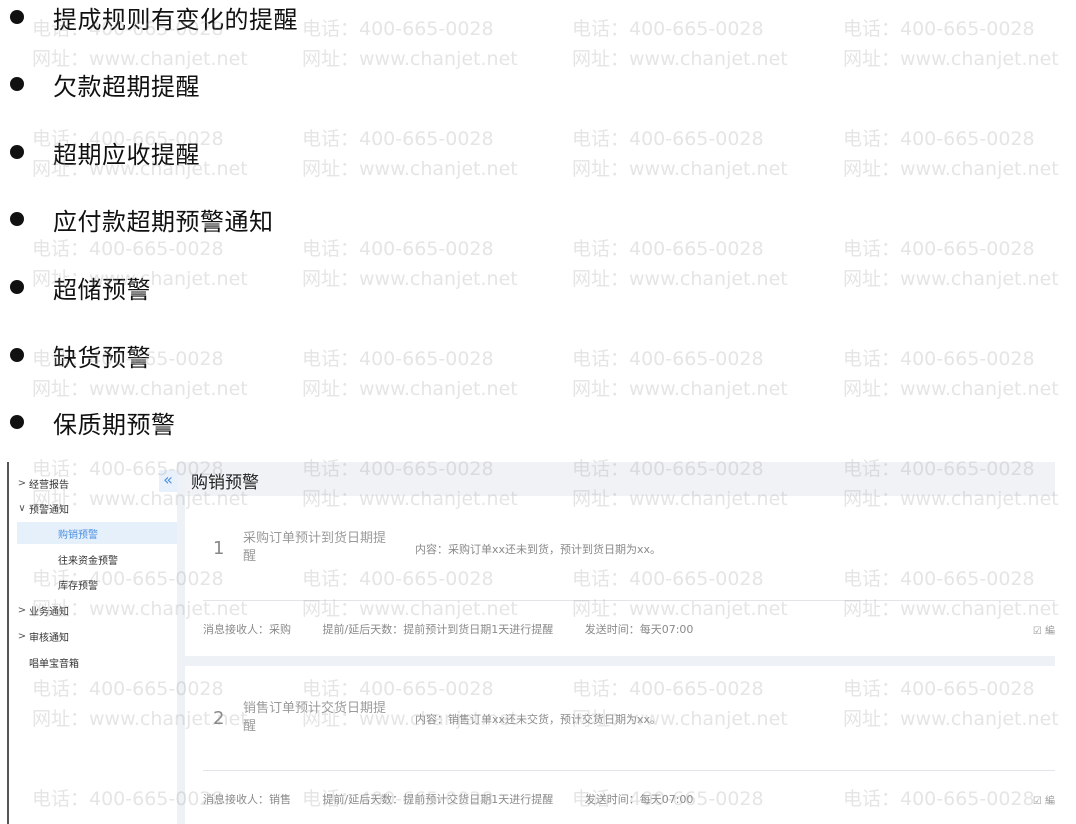 The image size is (1076, 824). What do you see at coordinates (93, 610) in the screenshot?
I see `sidebar-item-business-notice: > 业务通知` at bounding box center [93, 610].